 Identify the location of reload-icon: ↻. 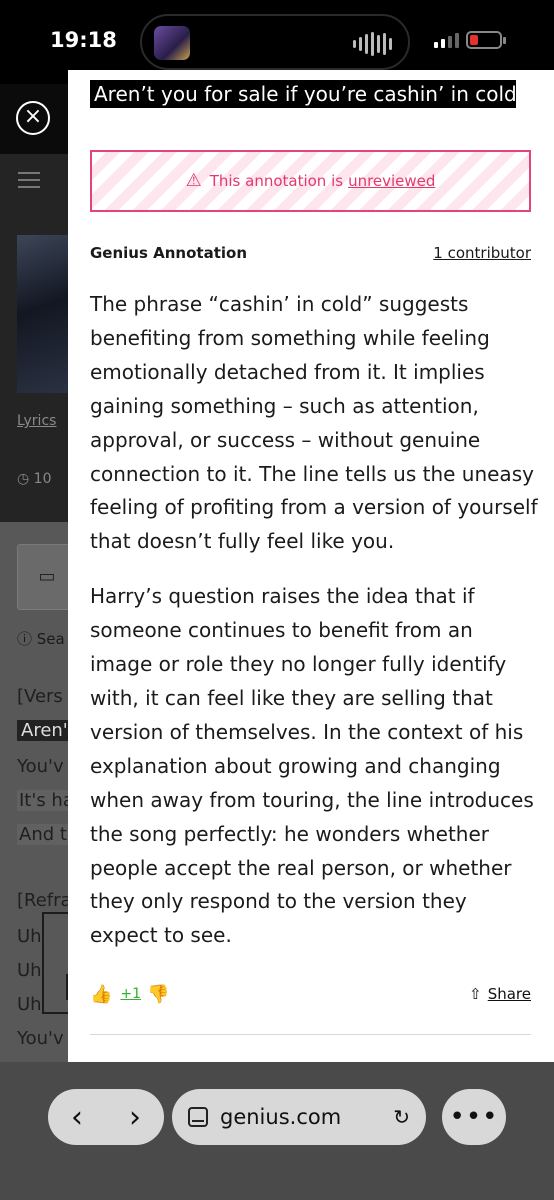
(401, 1117).